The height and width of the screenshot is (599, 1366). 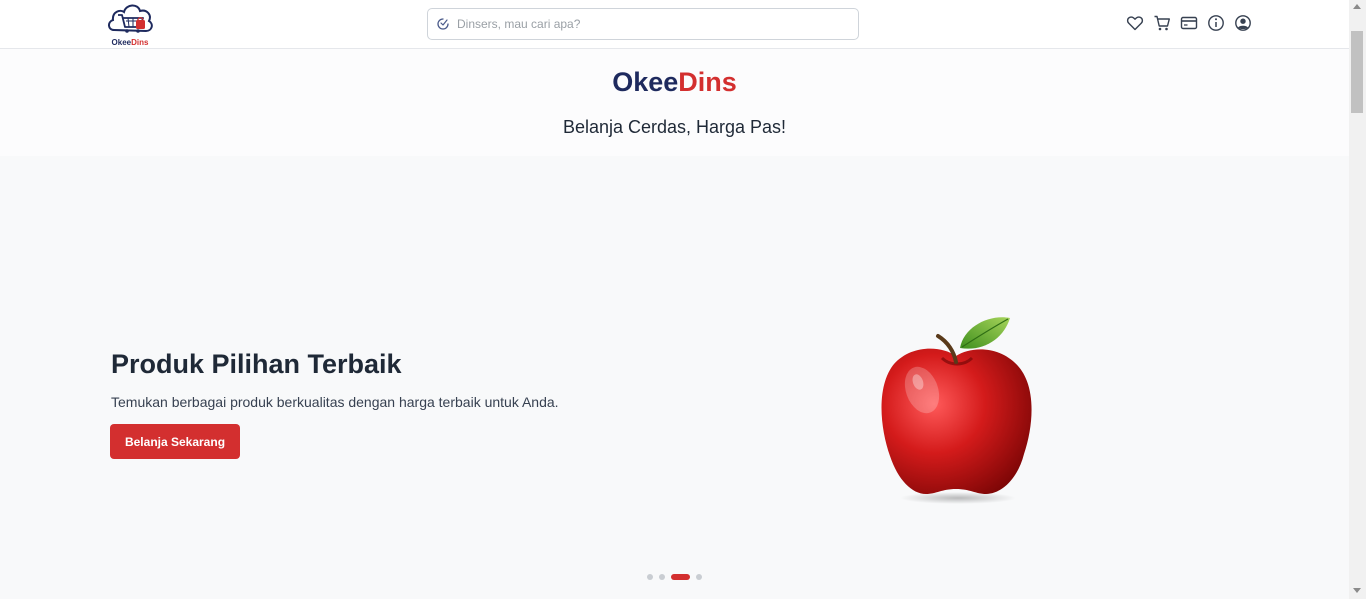 What do you see at coordinates (1357, 299) in the screenshot?
I see `page-scrollbar` at bounding box center [1357, 299].